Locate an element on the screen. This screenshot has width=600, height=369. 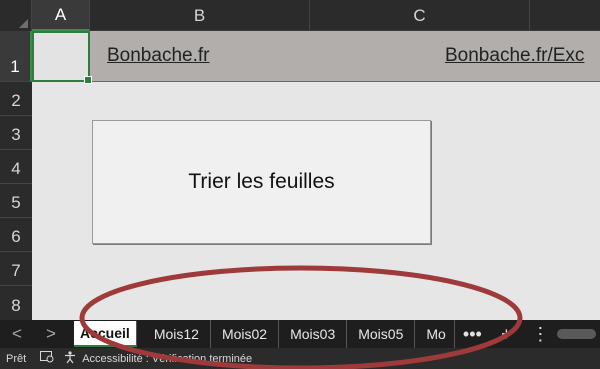
tab-partial: Mo is located at coordinates (435, 334).